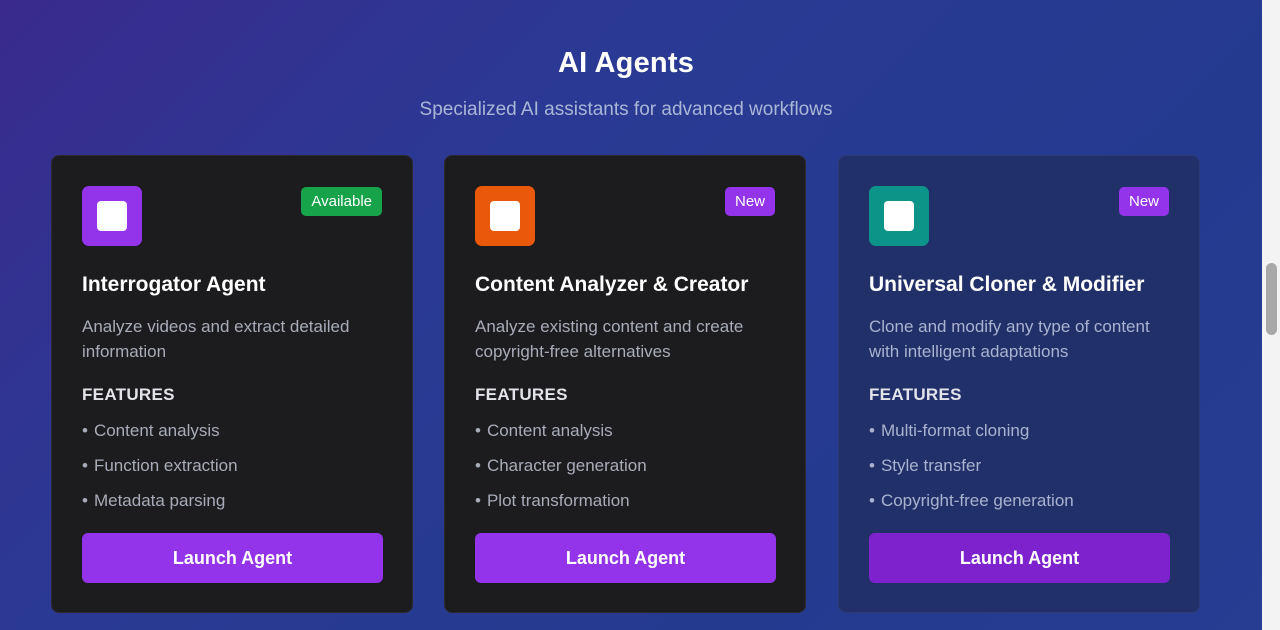 The width and height of the screenshot is (1280, 630). Describe the element at coordinates (1271, 299) in the screenshot. I see `scrollbar-thumb` at that location.